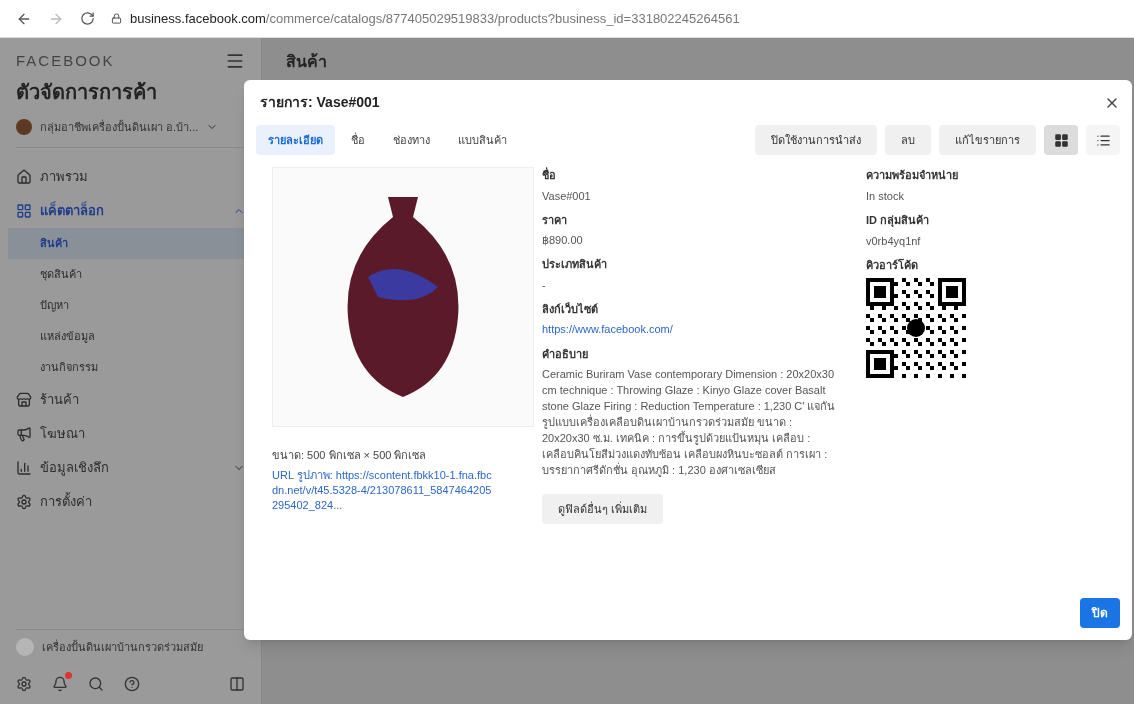 The width and height of the screenshot is (1134, 704). I want to click on search-icon, so click(96, 684).